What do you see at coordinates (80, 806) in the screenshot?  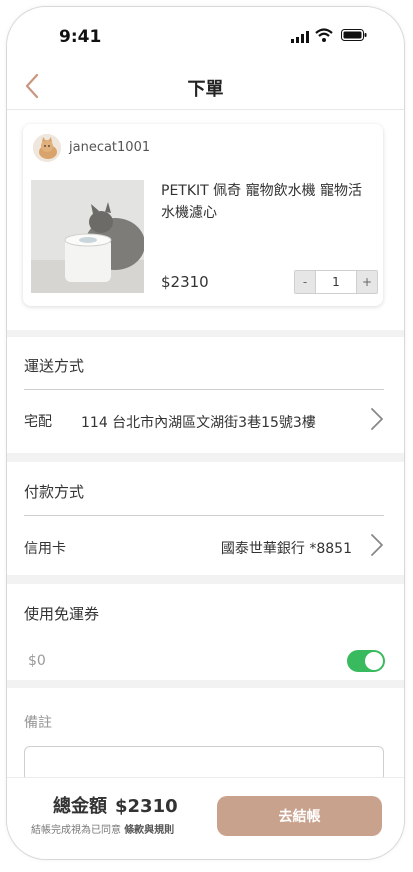 I see `total-label: 總金額` at bounding box center [80, 806].